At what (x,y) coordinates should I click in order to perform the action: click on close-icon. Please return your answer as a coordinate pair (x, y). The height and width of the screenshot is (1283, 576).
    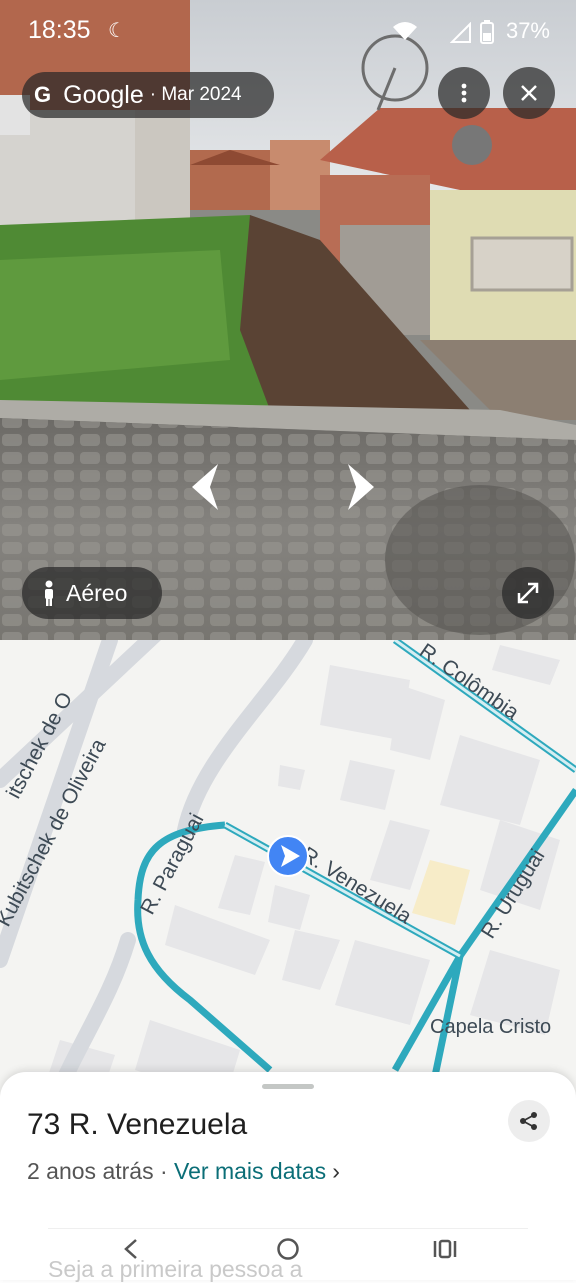
    Looking at the image, I should click on (529, 93).